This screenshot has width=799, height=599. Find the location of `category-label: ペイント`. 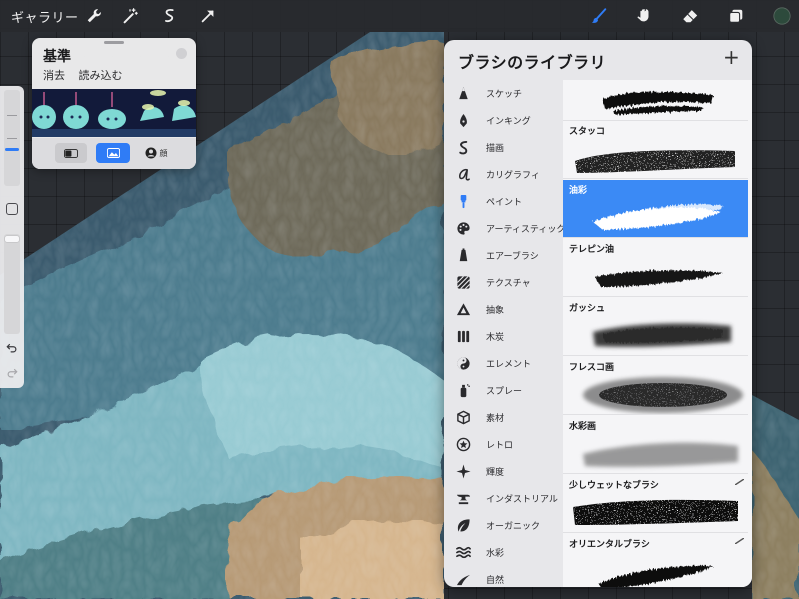

category-label: ペイント is located at coordinates (504, 203).